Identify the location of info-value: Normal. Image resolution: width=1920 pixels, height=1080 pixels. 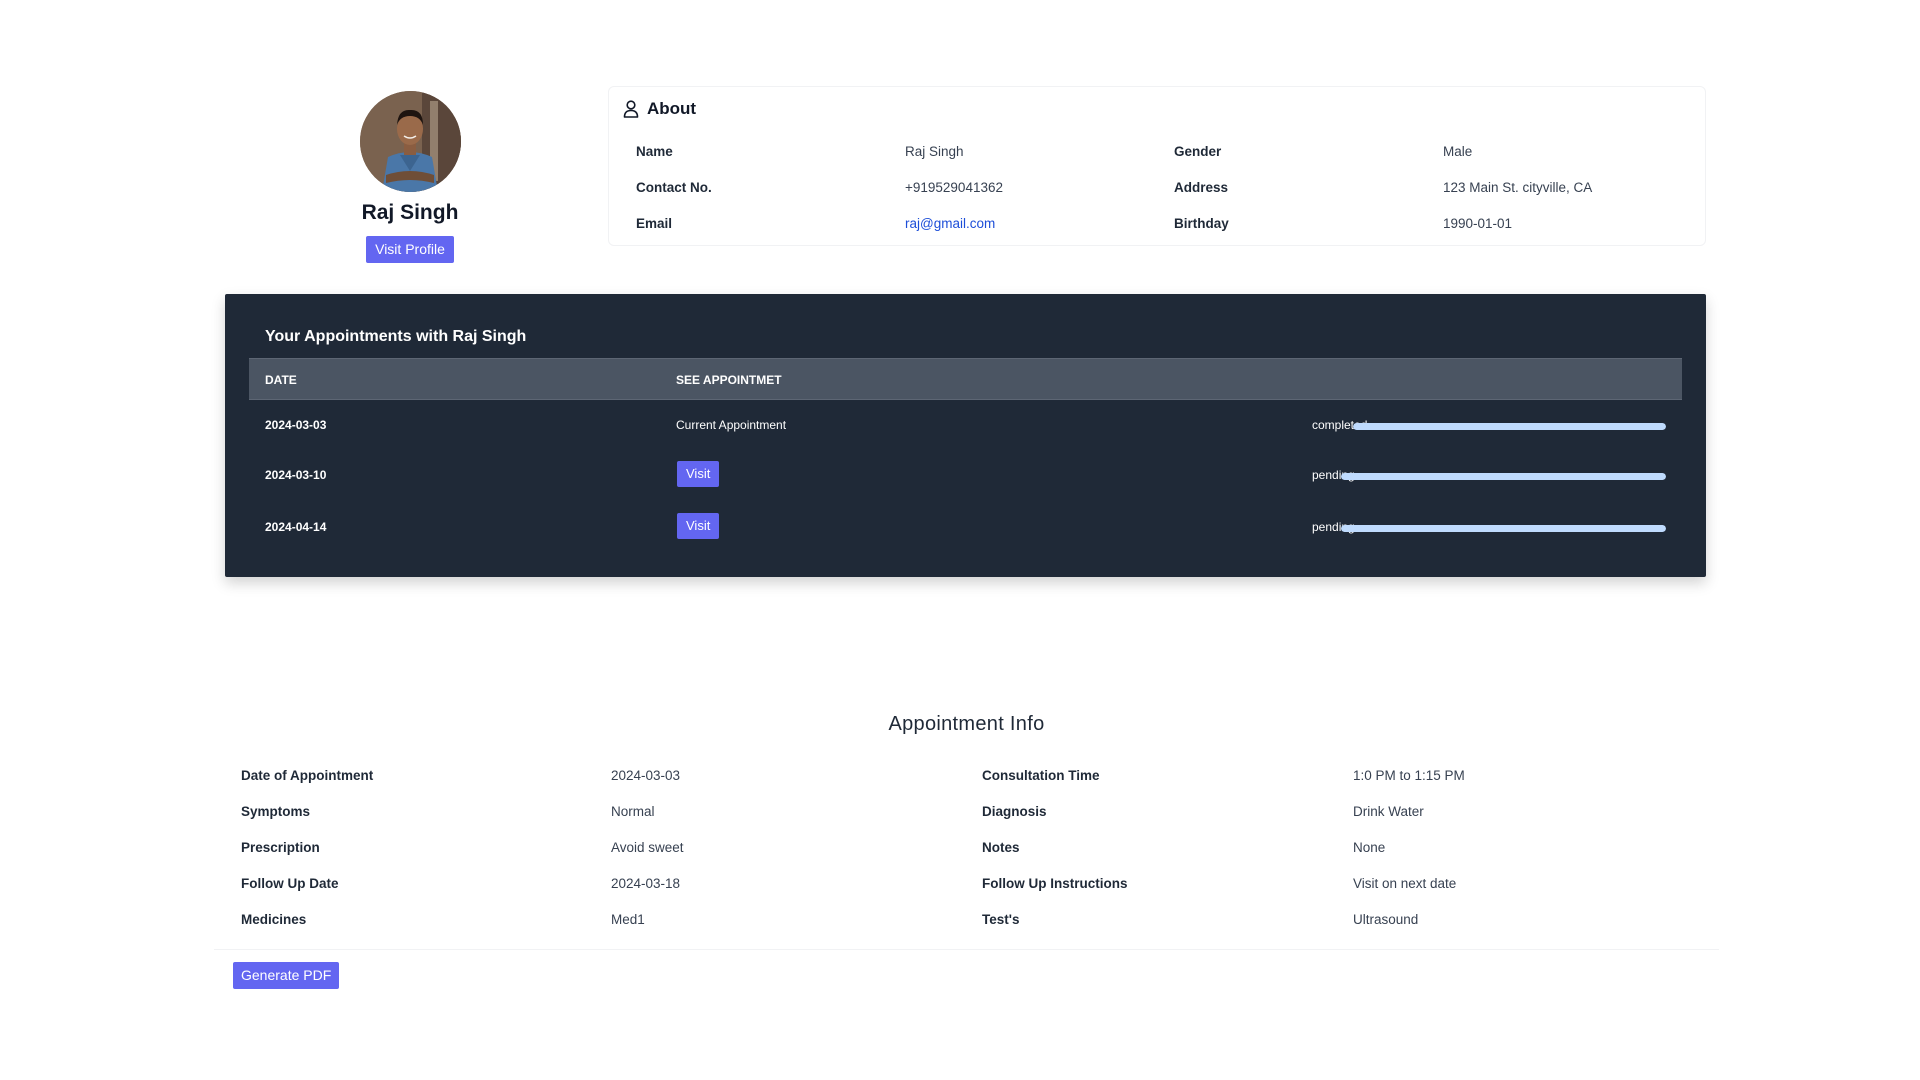
(633, 811).